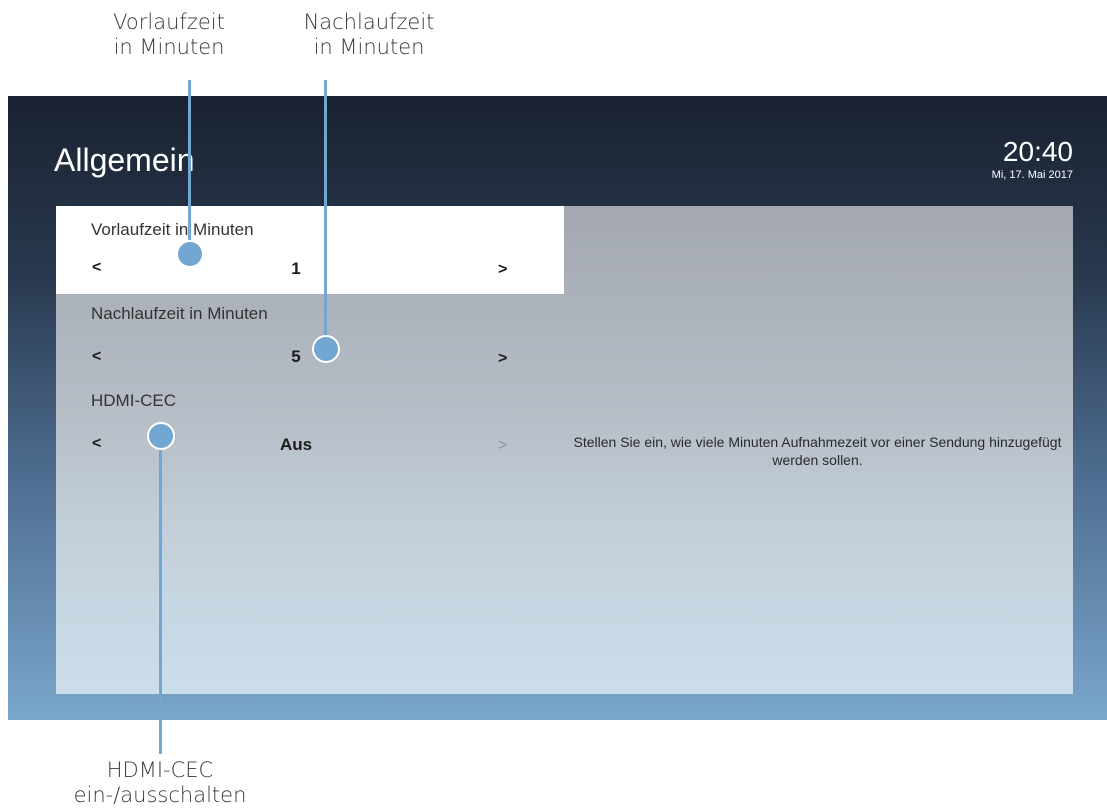 This screenshot has height=812, width=1107. I want to click on callout-hdmi-cec-line2: ein-/ausschalten, so click(160, 795).